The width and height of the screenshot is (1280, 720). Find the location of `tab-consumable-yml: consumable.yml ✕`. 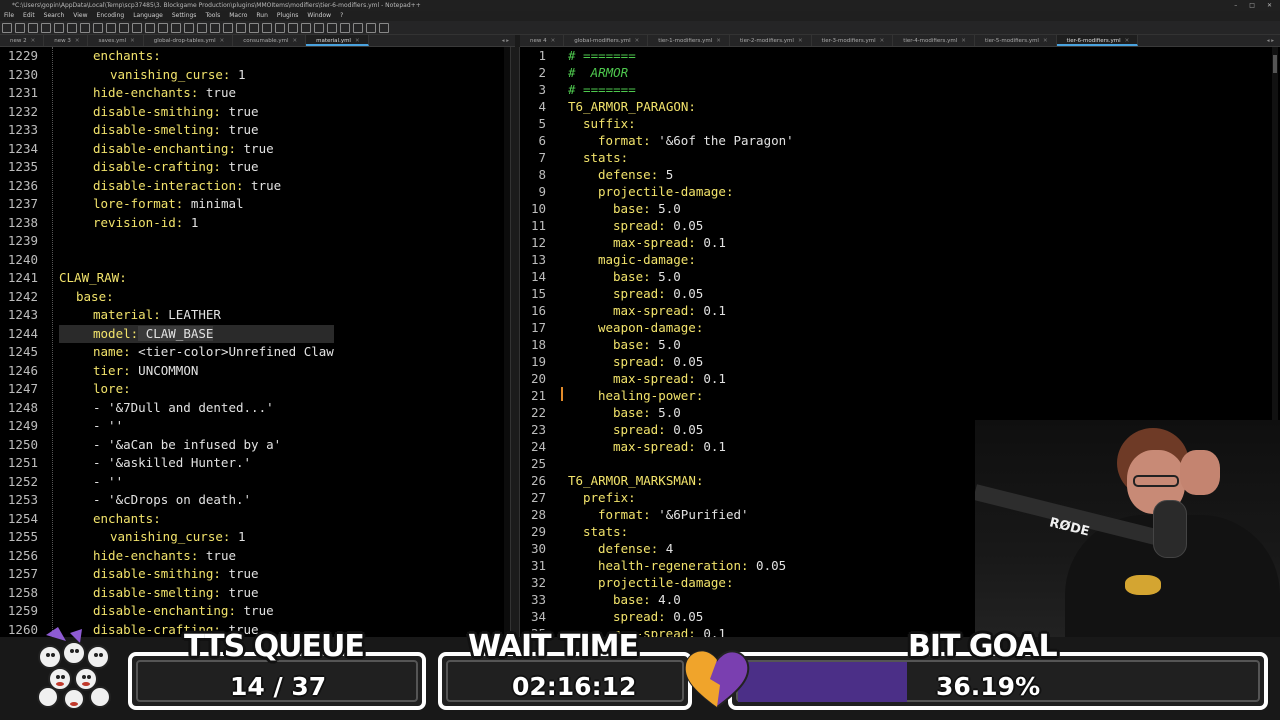

tab-consumable-yml: consumable.yml ✕ is located at coordinates (270, 40).